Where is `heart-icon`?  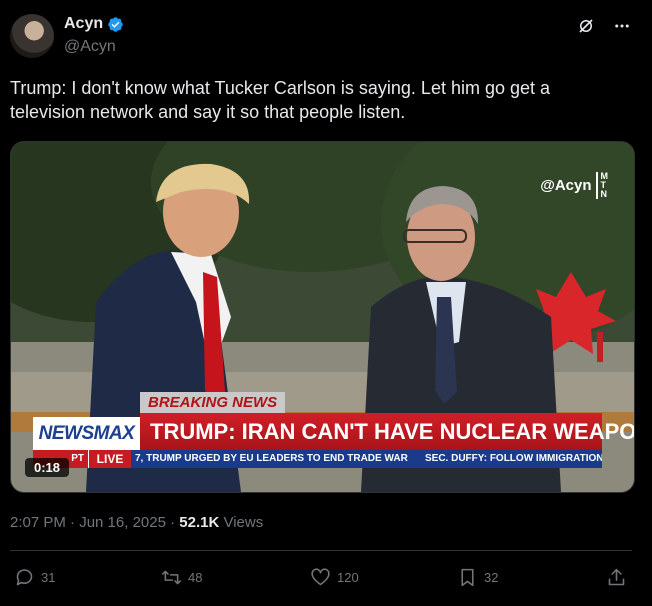 heart-icon is located at coordinates (320, 577).